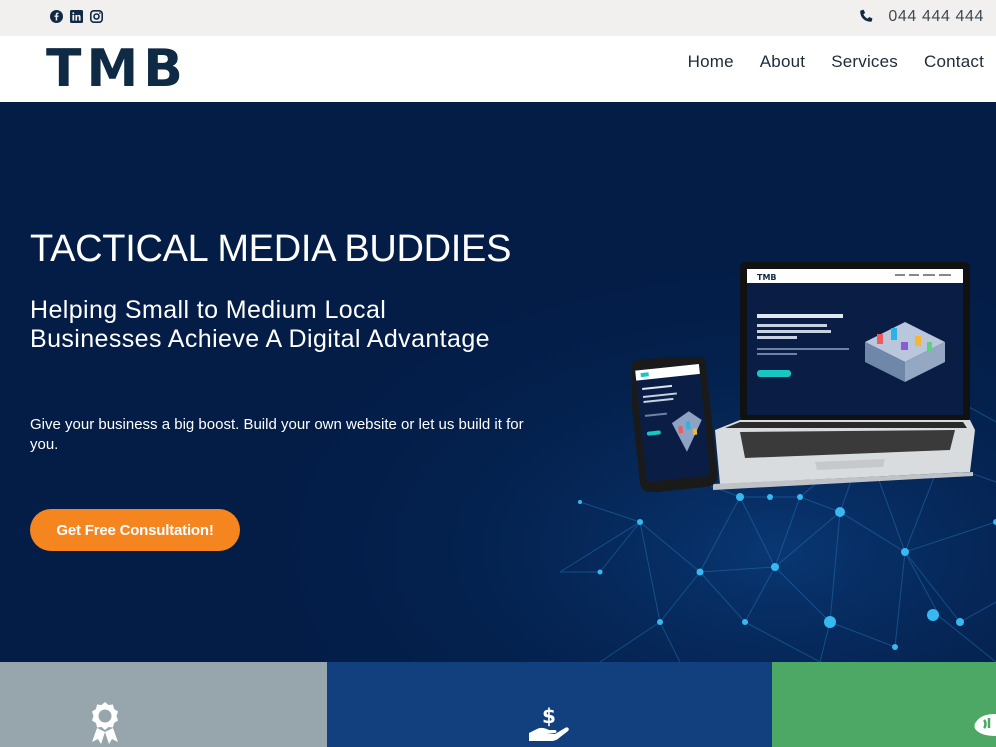  I want to click on main-nav: Home About Services Contact, so click(836, 62).